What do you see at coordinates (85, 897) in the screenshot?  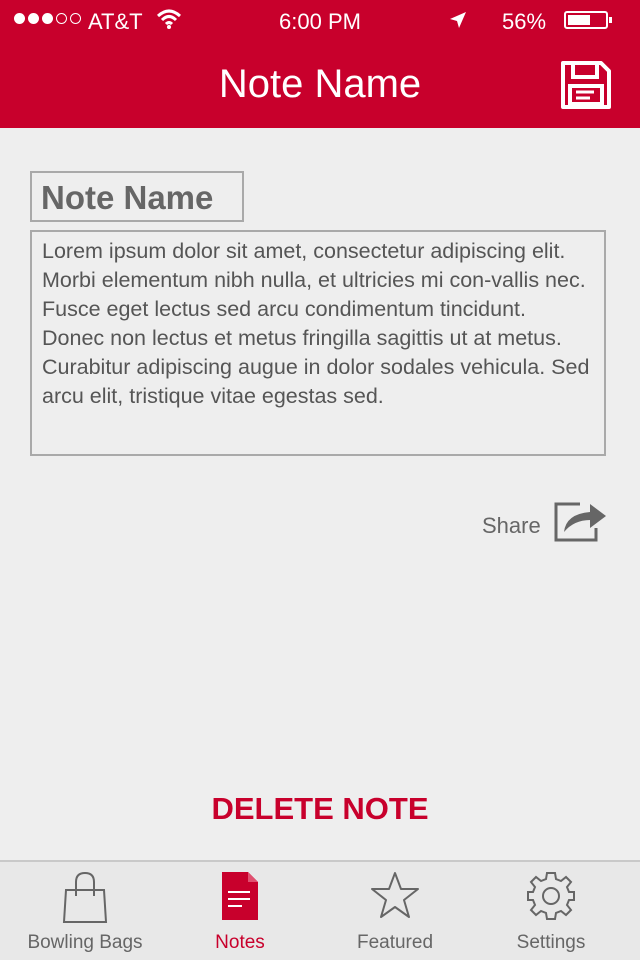 I see `bag-icon` at bounding box center [85, 897].